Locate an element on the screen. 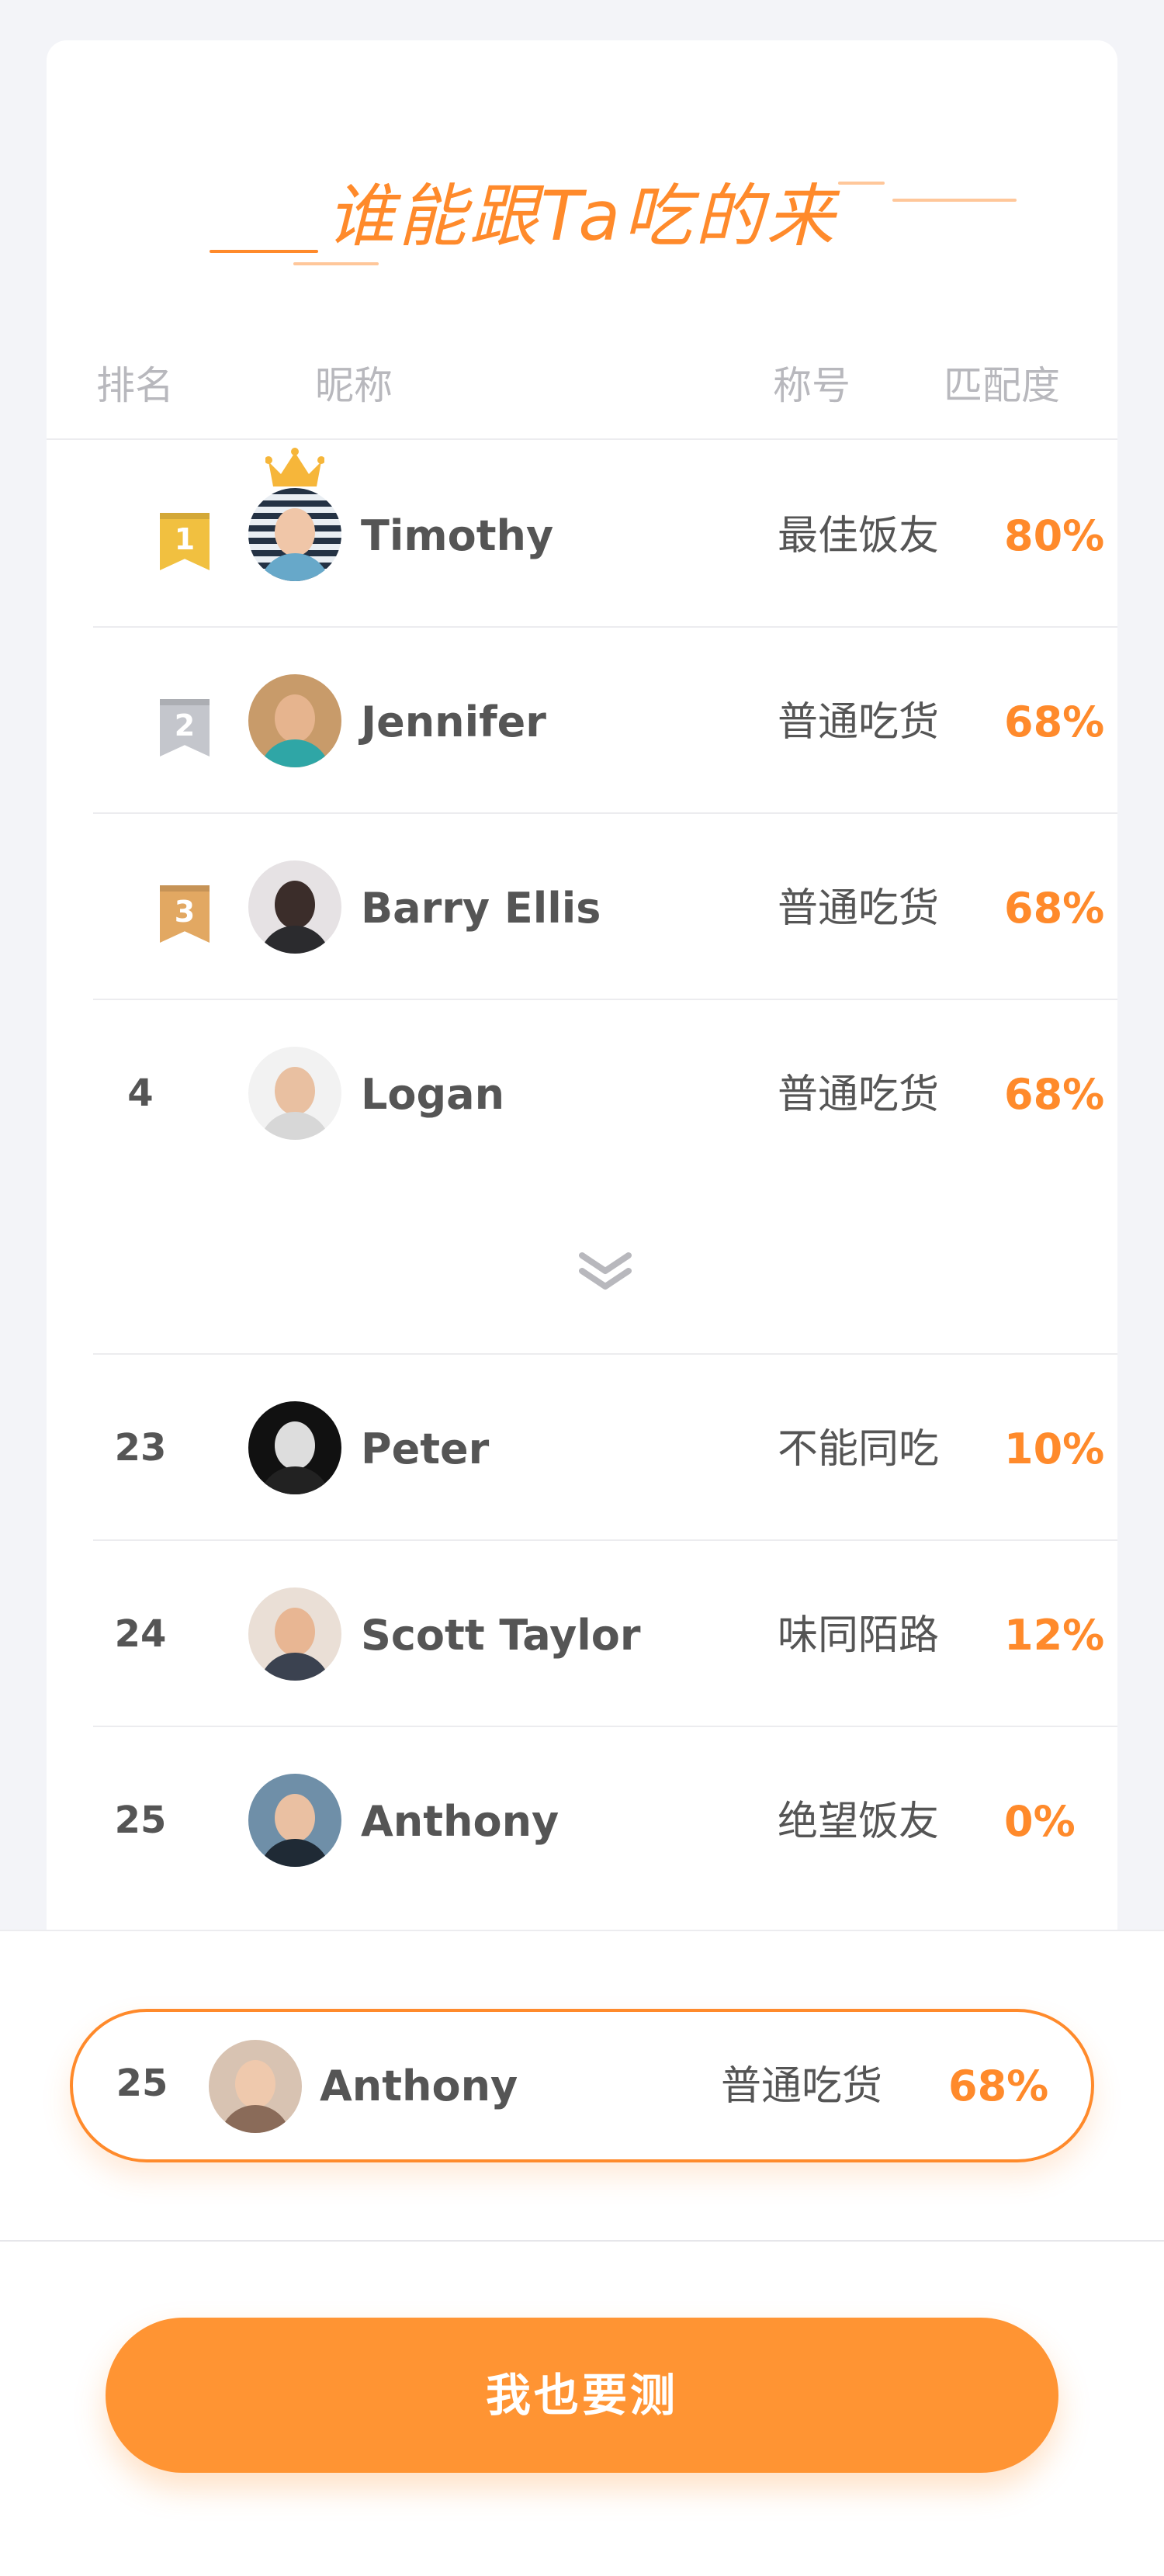  header-title: 称号 is located at coordinates (812, 385).